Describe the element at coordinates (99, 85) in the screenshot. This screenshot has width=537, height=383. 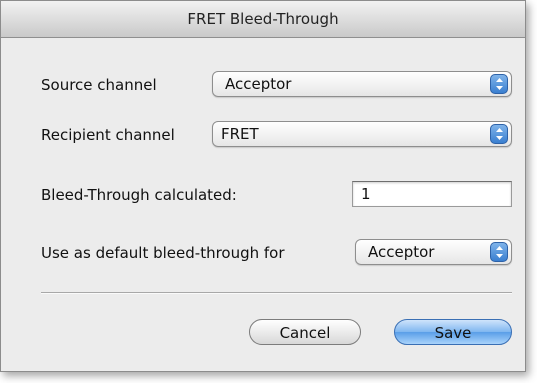
I see `source-channel-label: Source channel` at that location.